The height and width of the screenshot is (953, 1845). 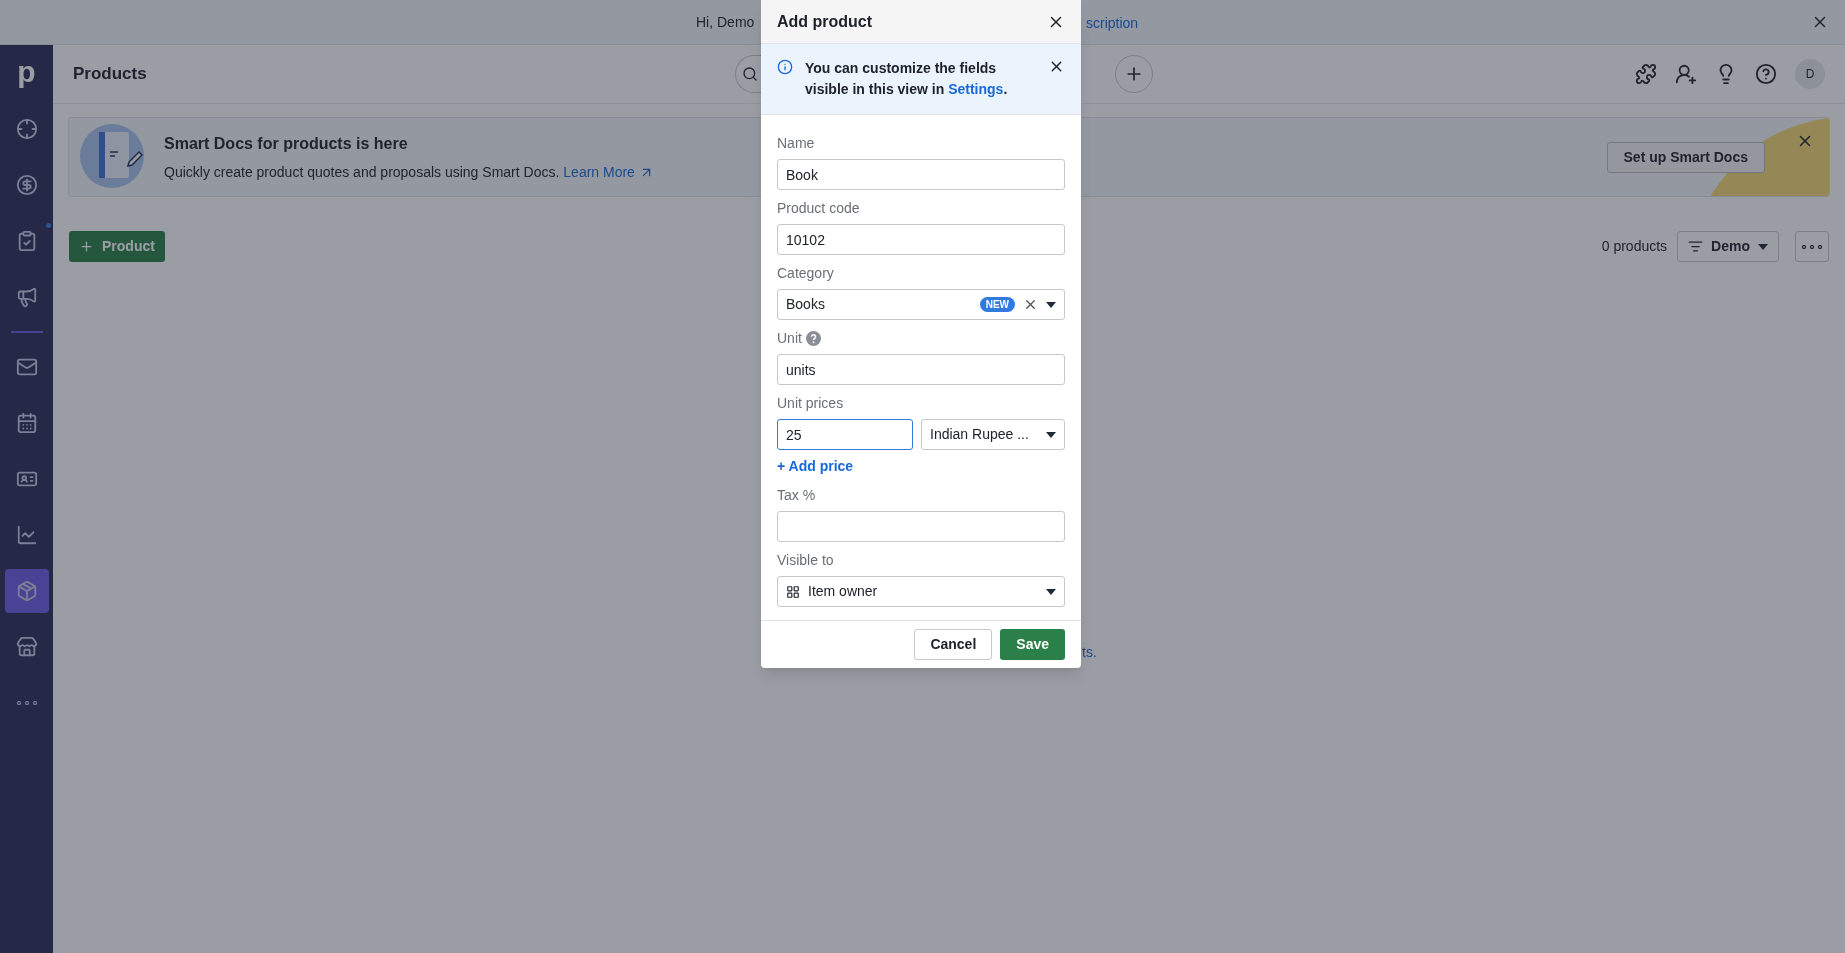 I want to click on new-badge: NEW, so click(x=997, y=304).